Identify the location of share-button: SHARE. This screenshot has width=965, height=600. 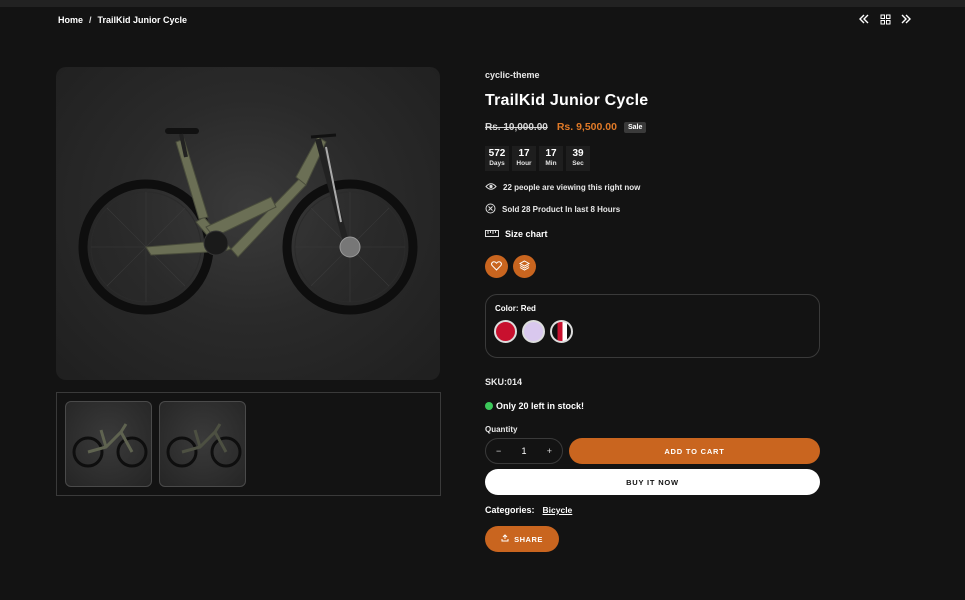
(522, 539).